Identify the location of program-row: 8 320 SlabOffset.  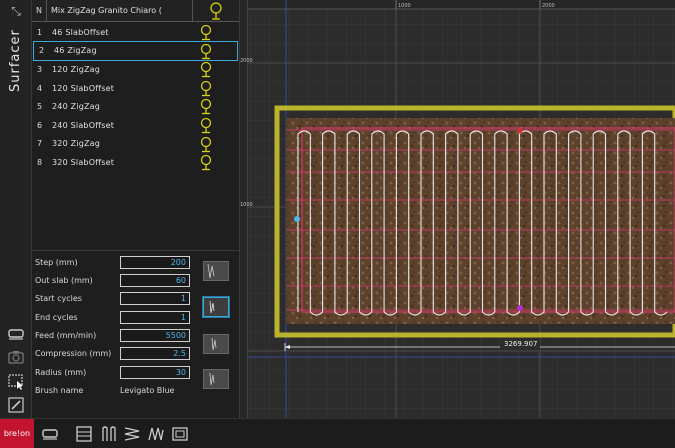
(135, 162).